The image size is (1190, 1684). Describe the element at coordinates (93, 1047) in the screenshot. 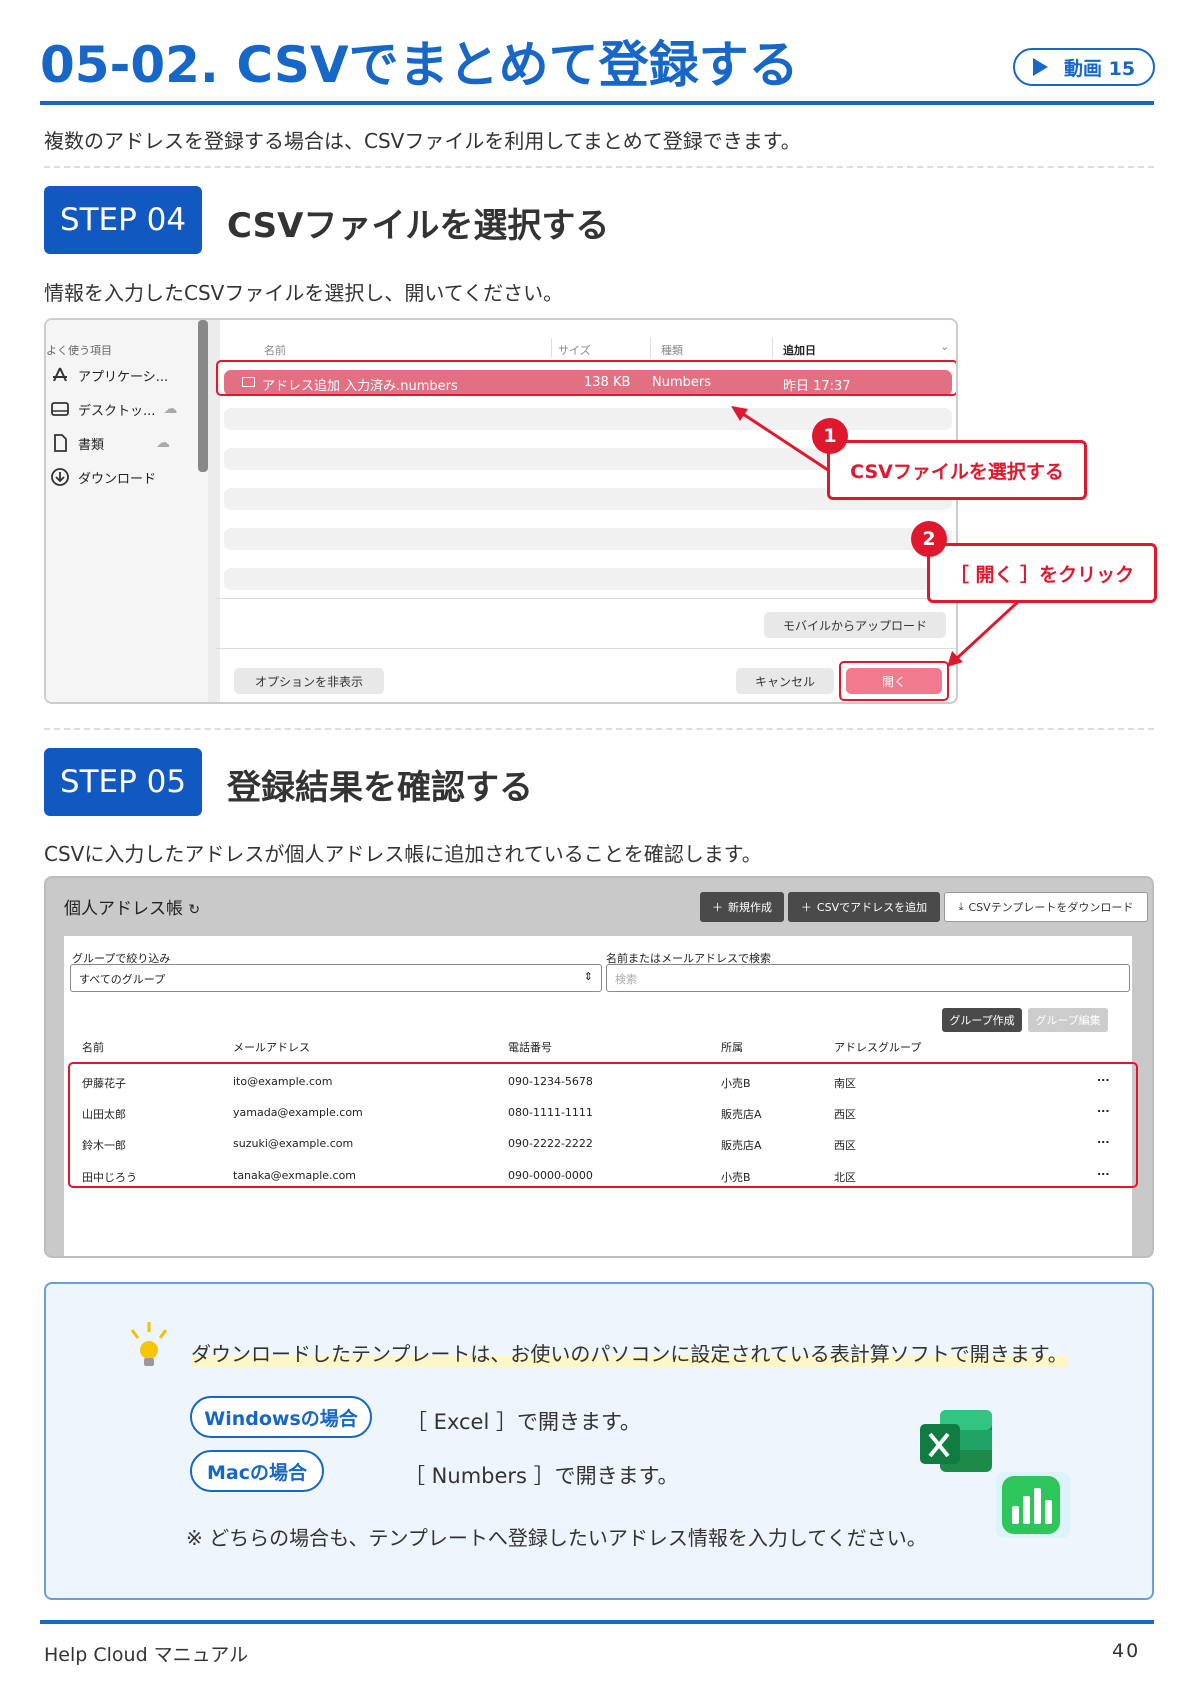

I see `column-header-name: 名前` at that location.